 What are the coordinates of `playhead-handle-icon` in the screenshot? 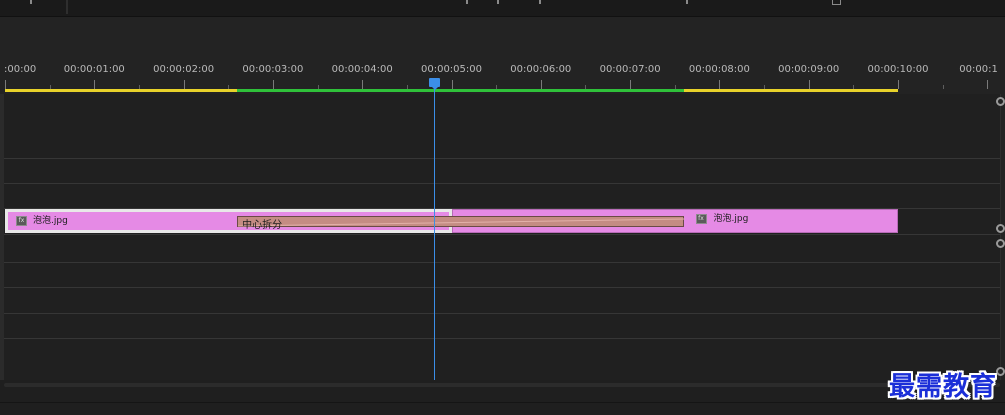 It's located at (434, 84).